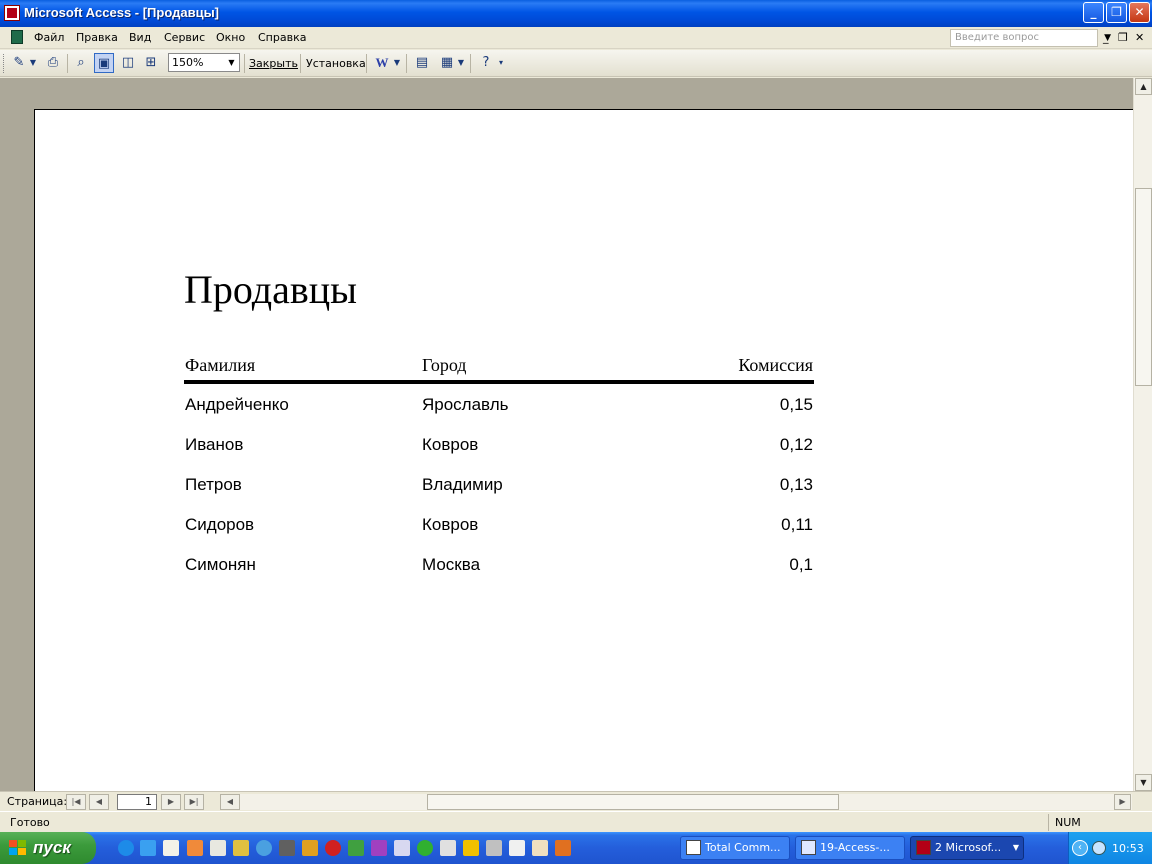 Image resolution: width=1152 pixels, height=864 pixels. What do you see at coordinates (1106, 37) in the screenshot?
I see `doc-minimize-button: _` at bounding box center [1106, 37].